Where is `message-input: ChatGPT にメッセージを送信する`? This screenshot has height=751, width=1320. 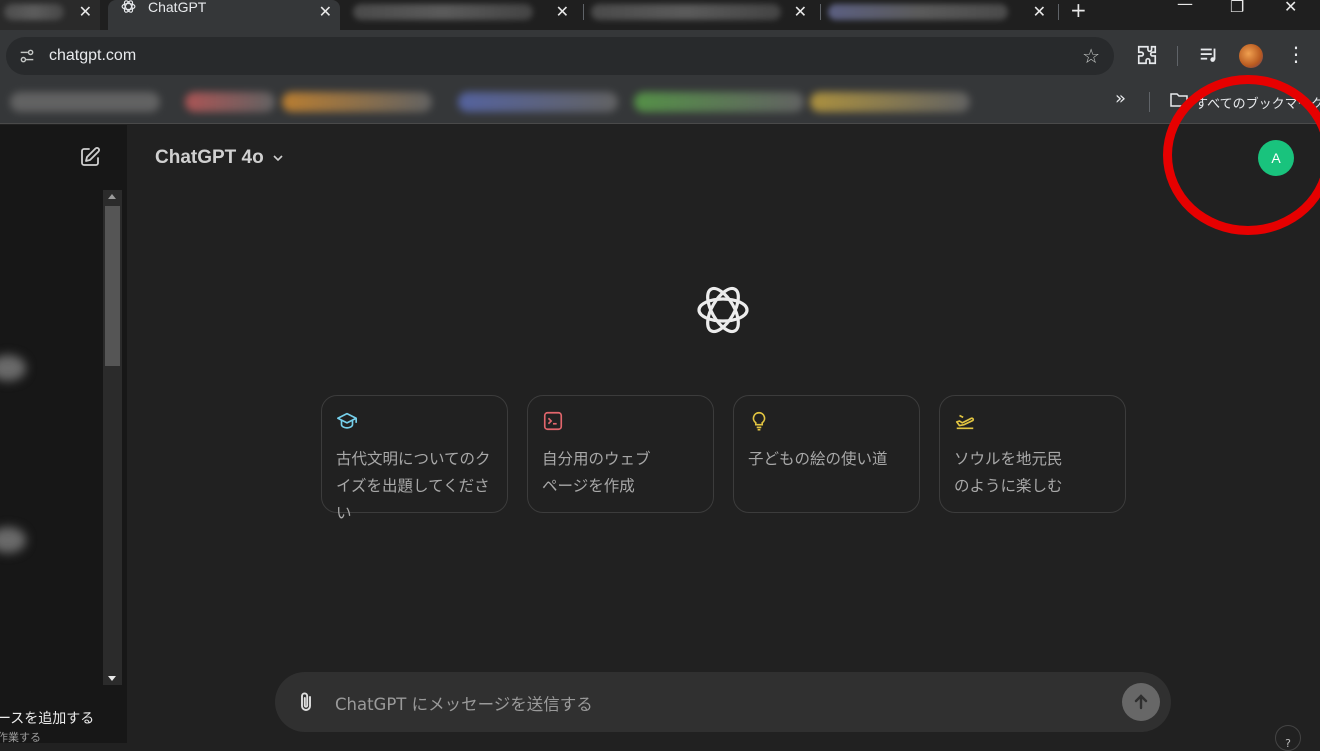 message-input: ChatGPT にメッセージを送信する is located at coordinates (464, 703).